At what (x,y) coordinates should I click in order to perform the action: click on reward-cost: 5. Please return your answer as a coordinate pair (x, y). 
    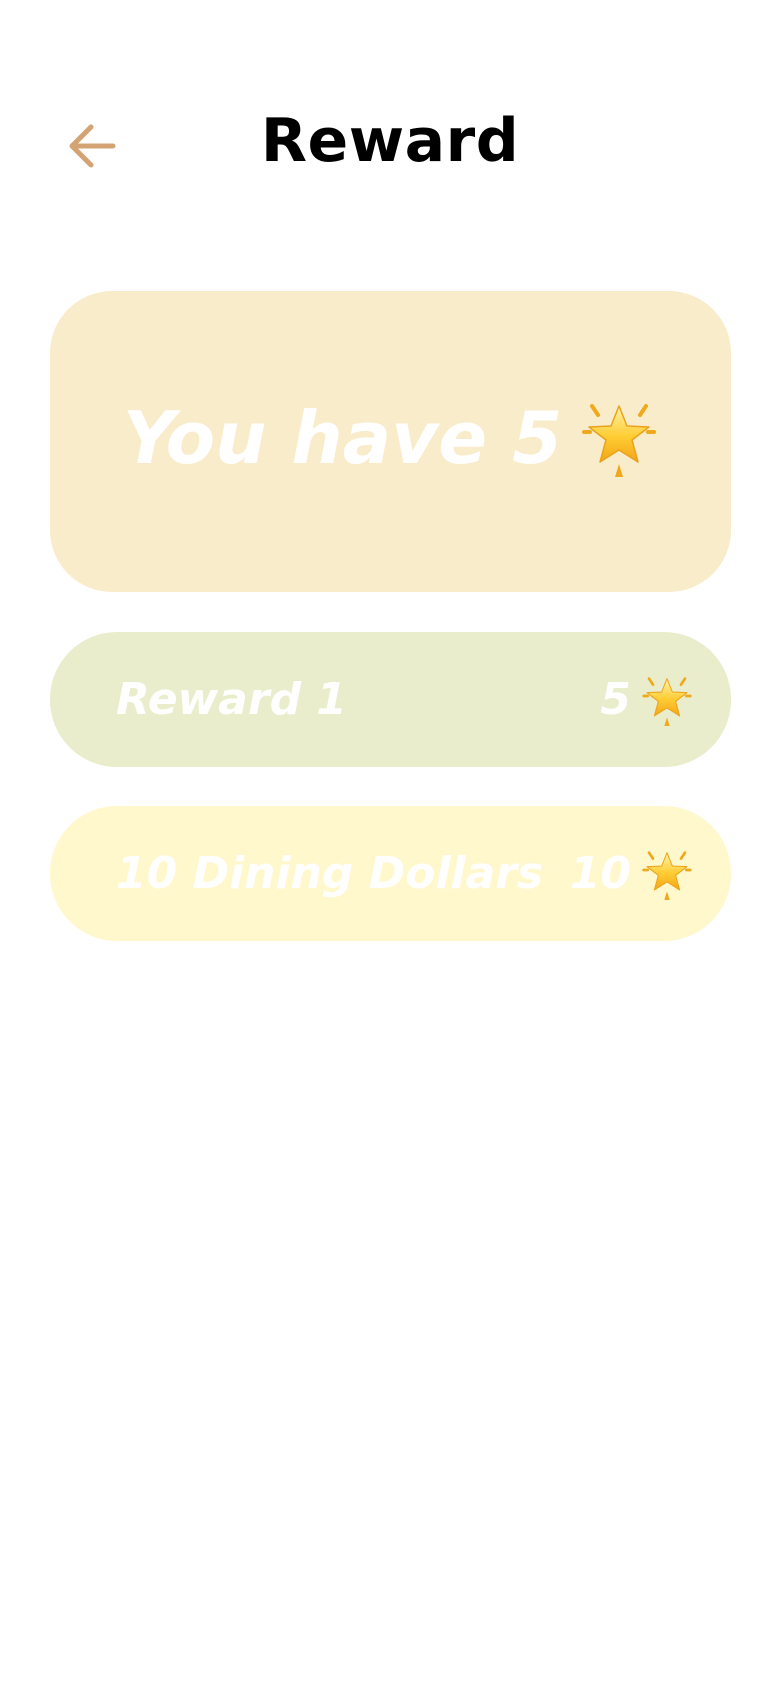
    Looking at the image, I should click on (615, 699).